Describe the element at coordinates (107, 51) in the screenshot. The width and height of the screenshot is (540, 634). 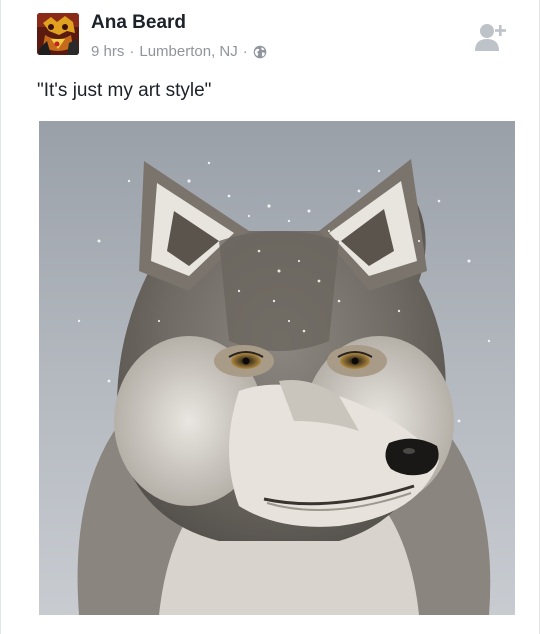
I see `post-timestamp: 9 hrs` at that location.